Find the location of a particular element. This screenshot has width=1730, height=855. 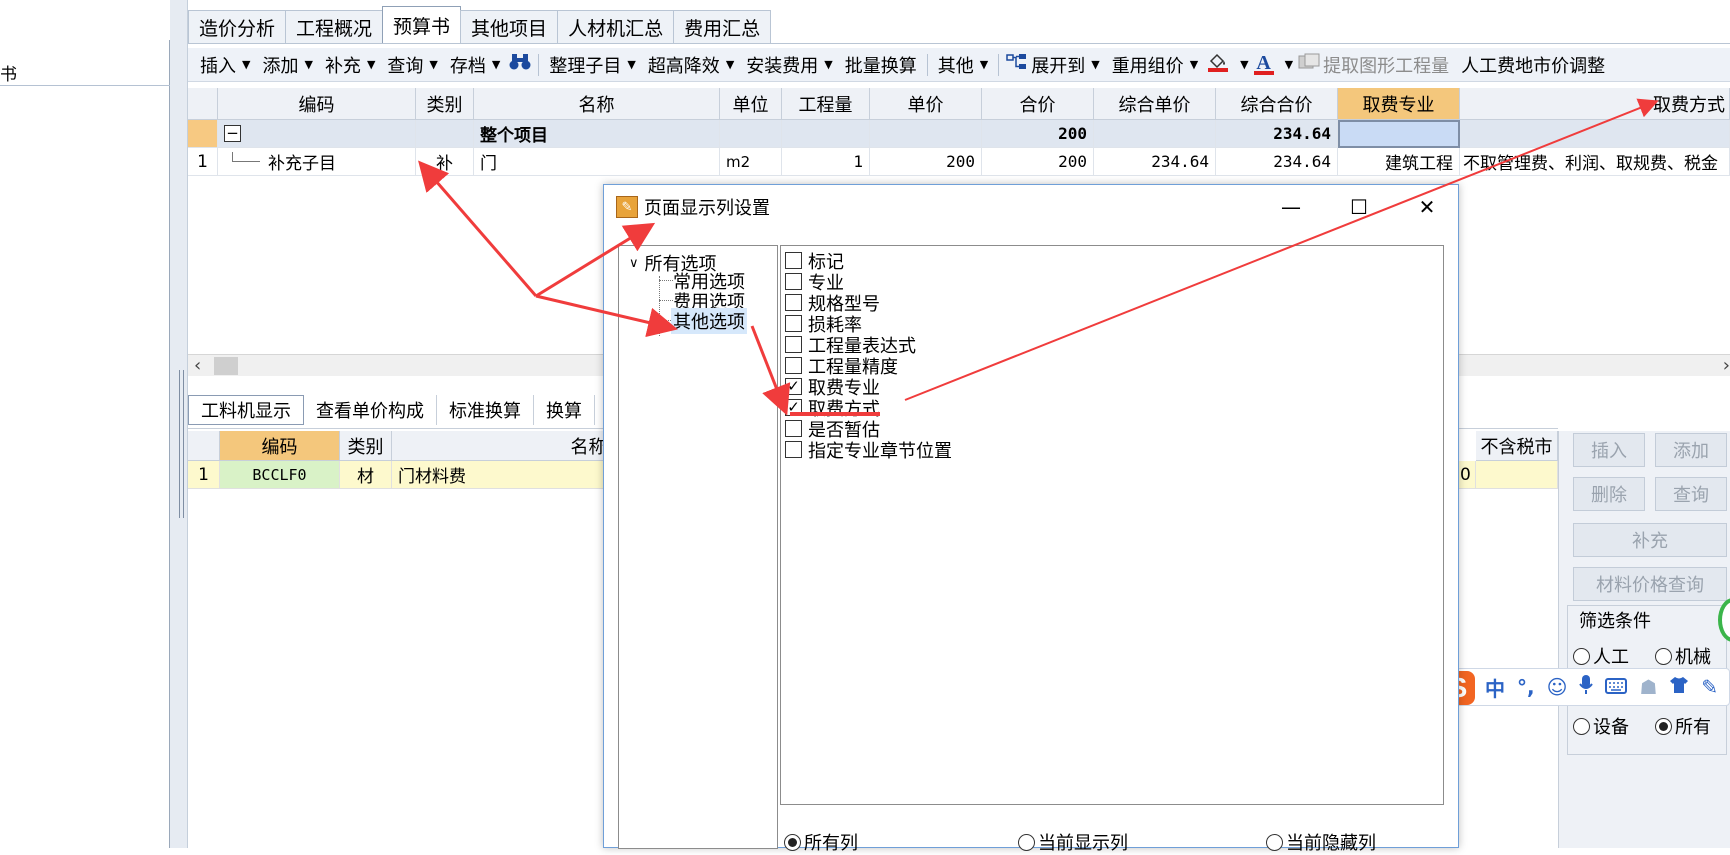

tab-resource-summary: 人材机汇总 is located at coordinates (616, 27).